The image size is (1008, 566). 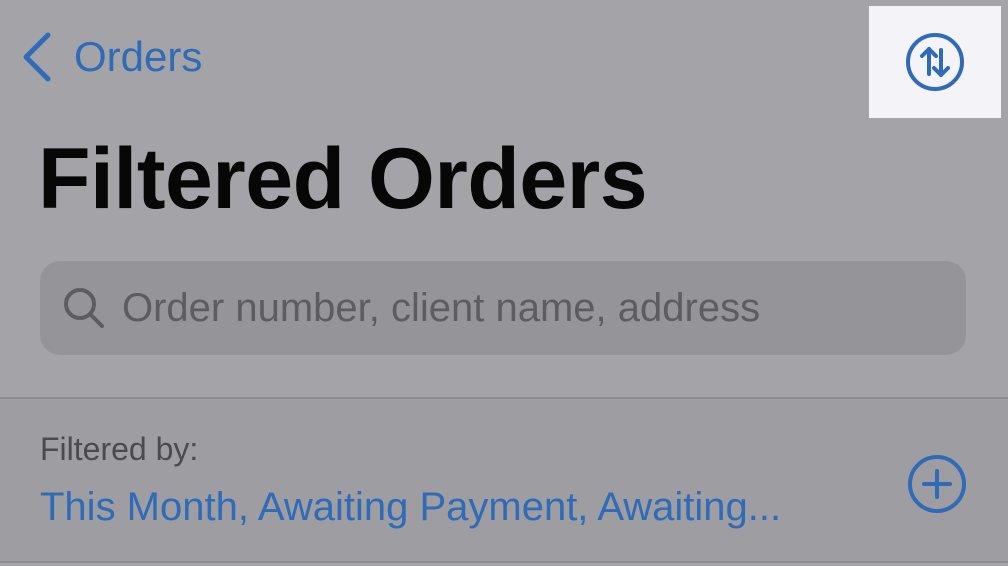 I want to click on sort-button-highlight, so click(x=935, y=62).